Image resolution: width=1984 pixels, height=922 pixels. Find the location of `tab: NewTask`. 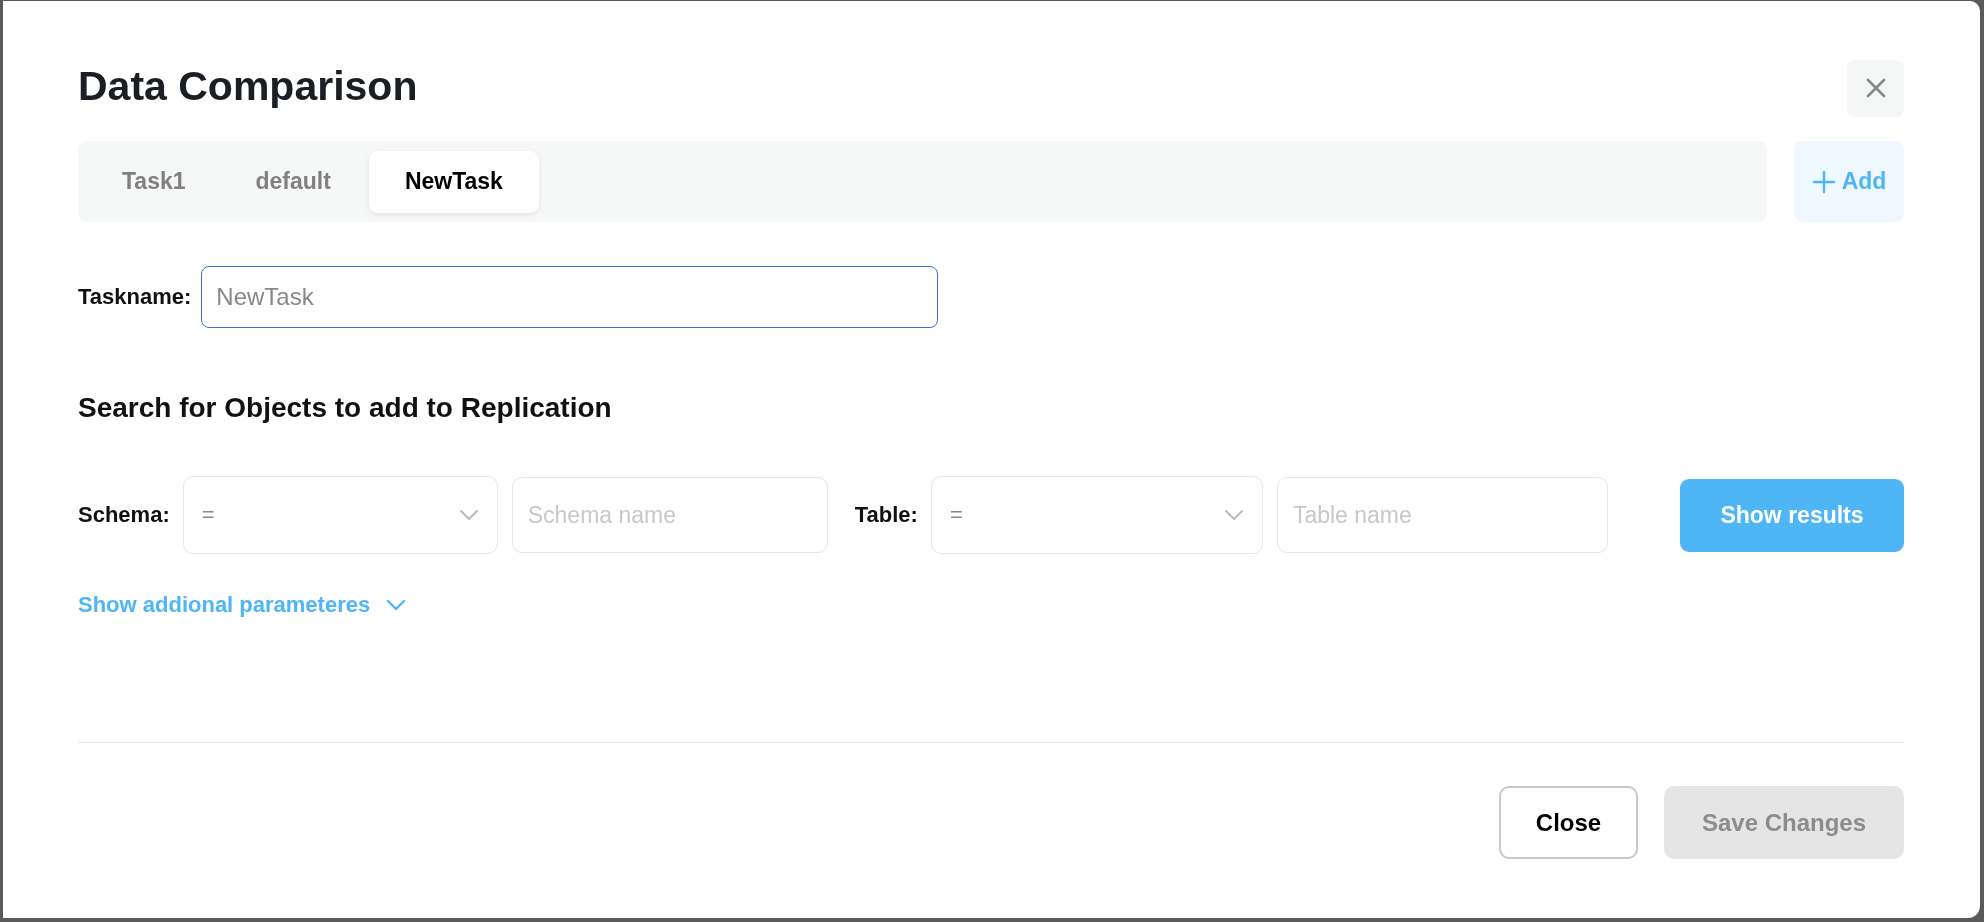

tab: NewTask is located at coordinates (453, 181).